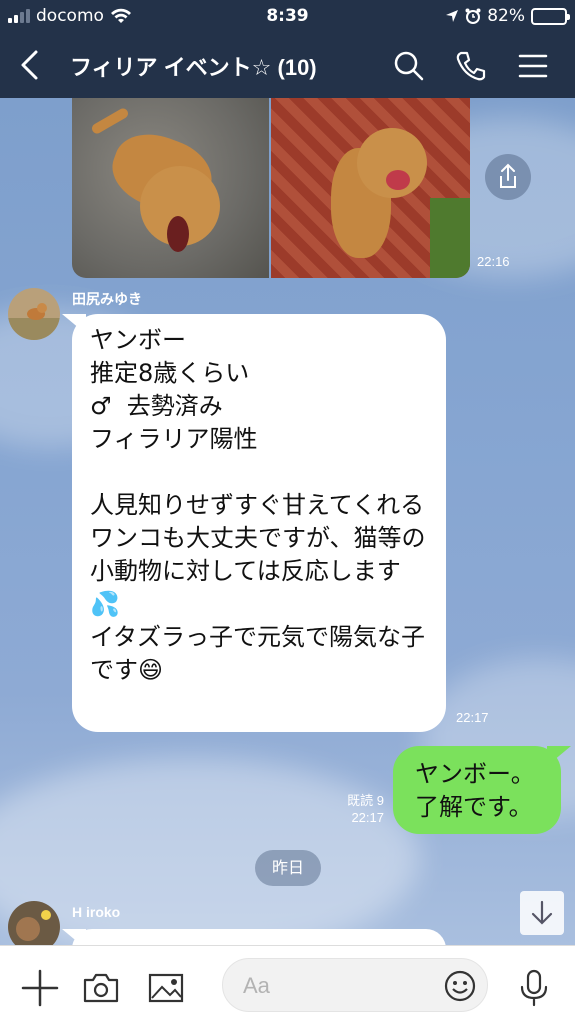  What do you see at coordinates (355, 985) in the screenshot?
I see `message-input: Aa` at bounding box center [355, 985].